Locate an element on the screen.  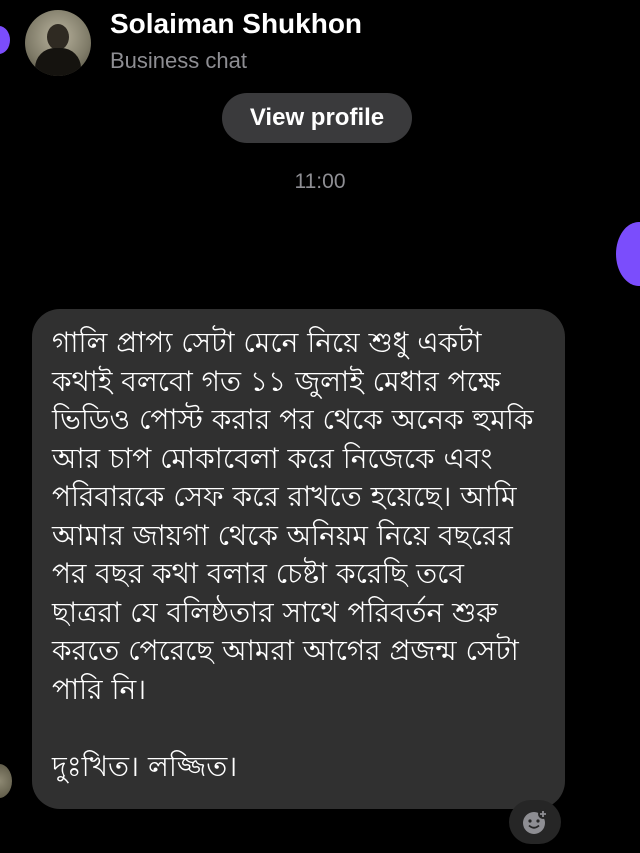
add-reaction-button is located at coordinates (535, 822).